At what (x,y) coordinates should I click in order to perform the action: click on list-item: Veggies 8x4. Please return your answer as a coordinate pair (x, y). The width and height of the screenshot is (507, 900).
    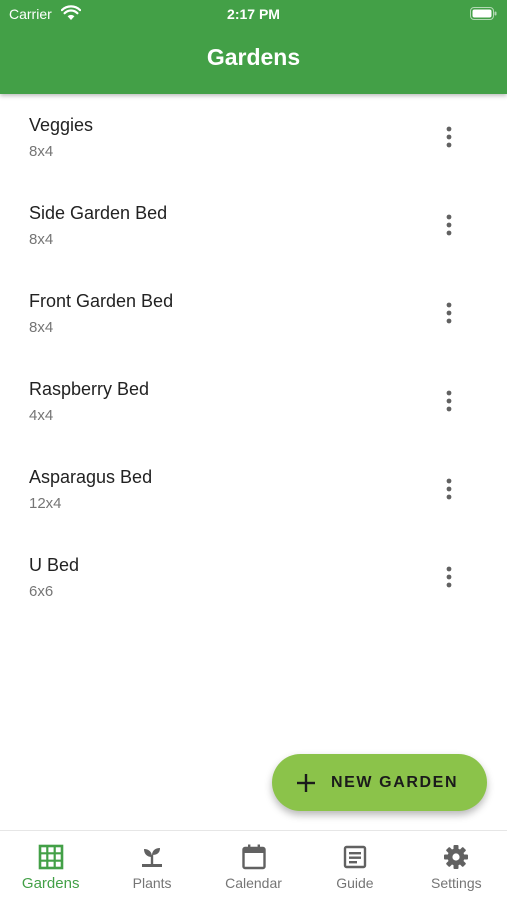
    Looking at the image, I should click on (253, 138).